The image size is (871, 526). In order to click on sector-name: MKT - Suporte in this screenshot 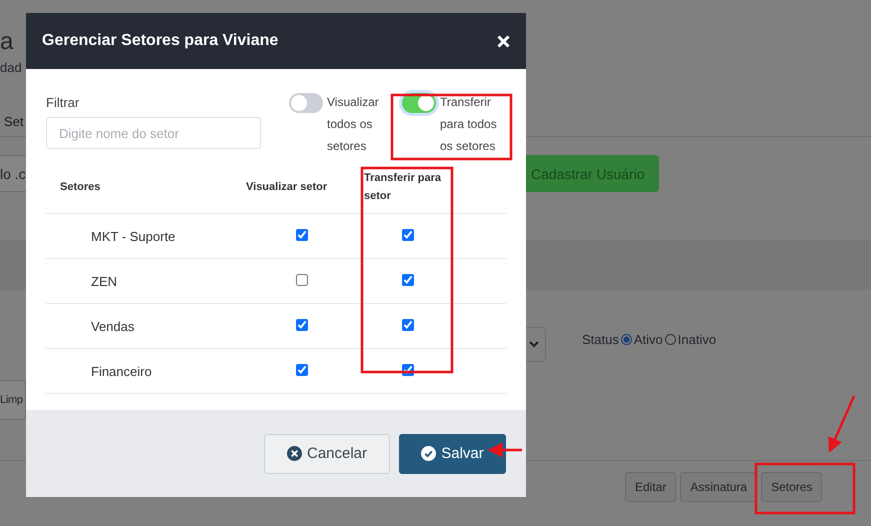, I will do `click(146, 236)`.